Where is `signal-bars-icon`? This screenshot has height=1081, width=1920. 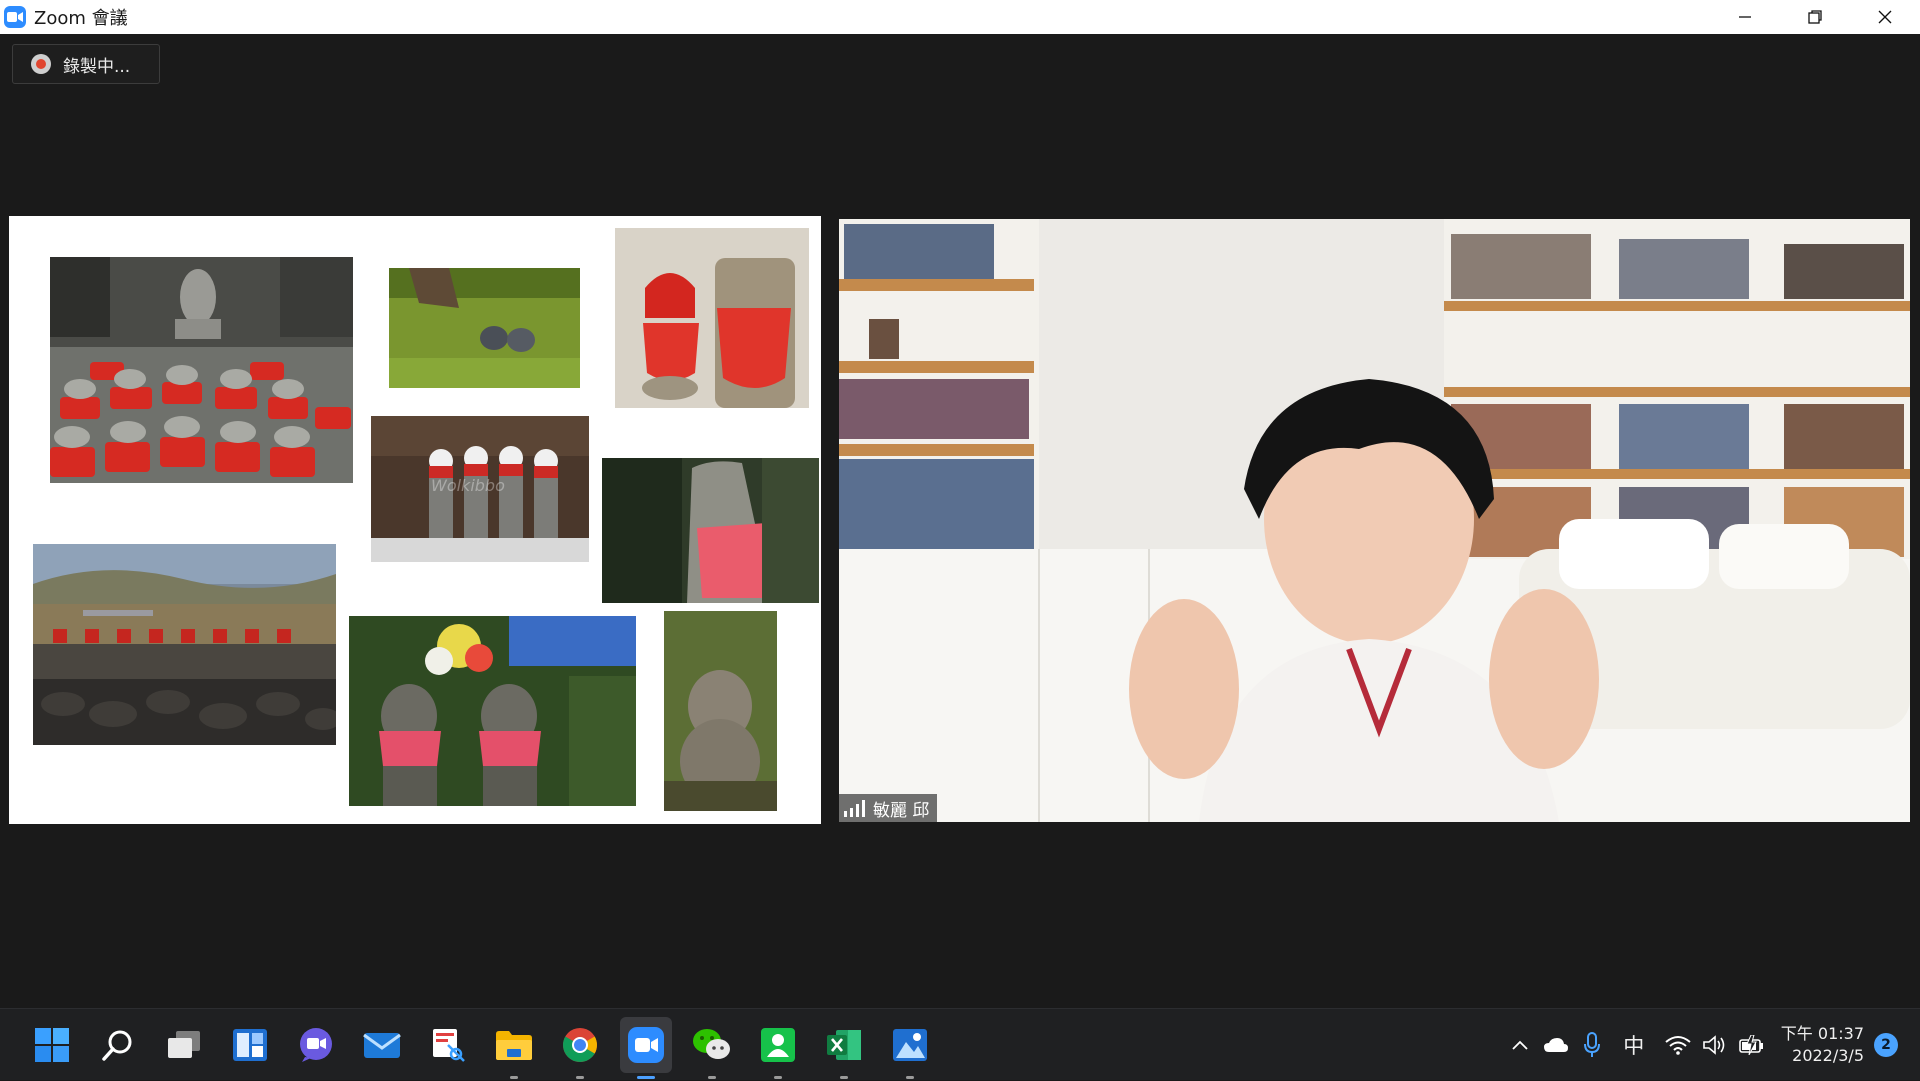 signal-bars-icon is located at coordinates (854, 808).